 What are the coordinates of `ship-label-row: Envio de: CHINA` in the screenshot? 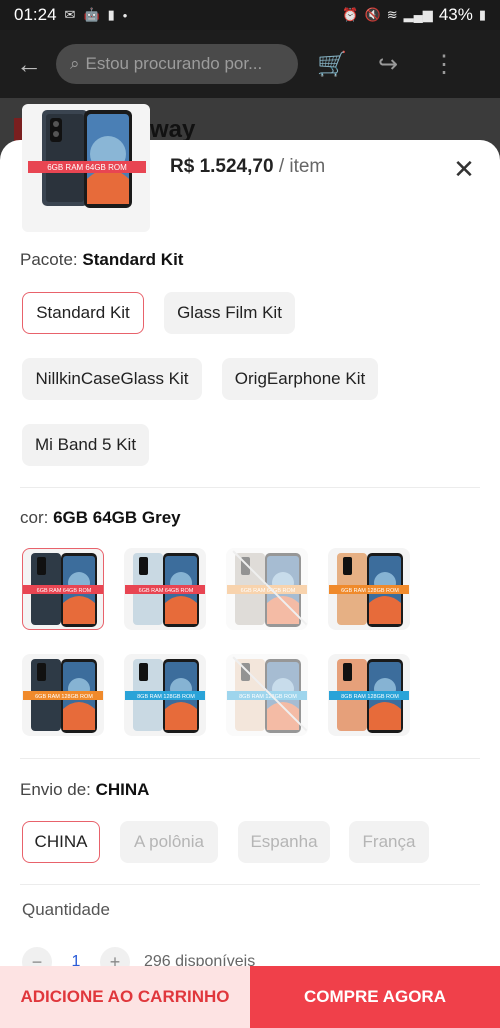 It's located at (84, 790).